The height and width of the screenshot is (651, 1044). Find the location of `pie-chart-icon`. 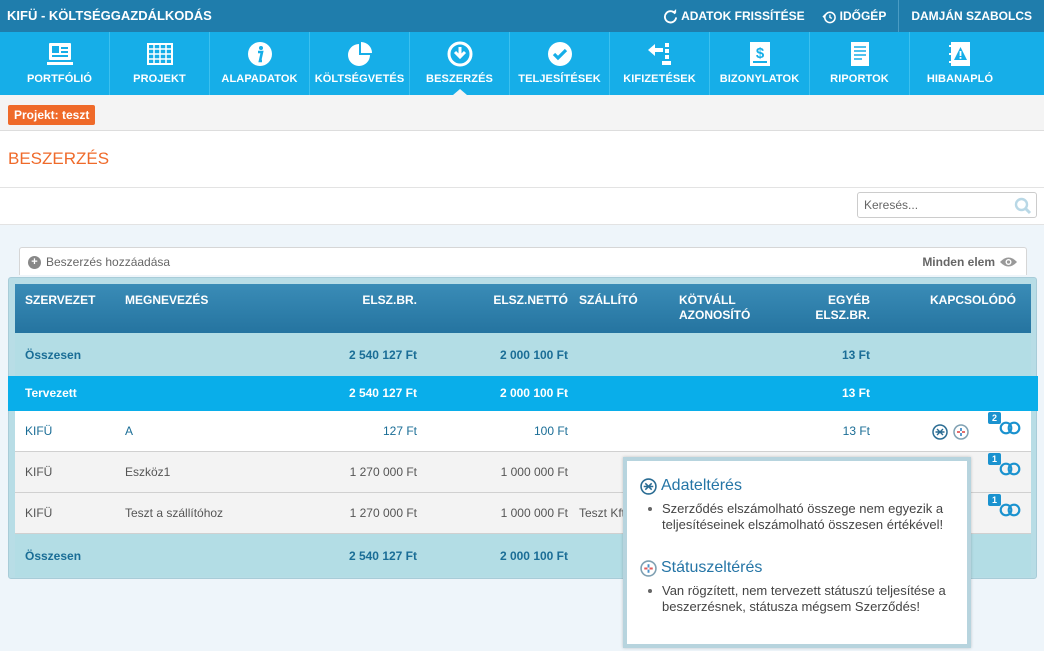

pie-chart-icon is located at coordinates (360, 54).